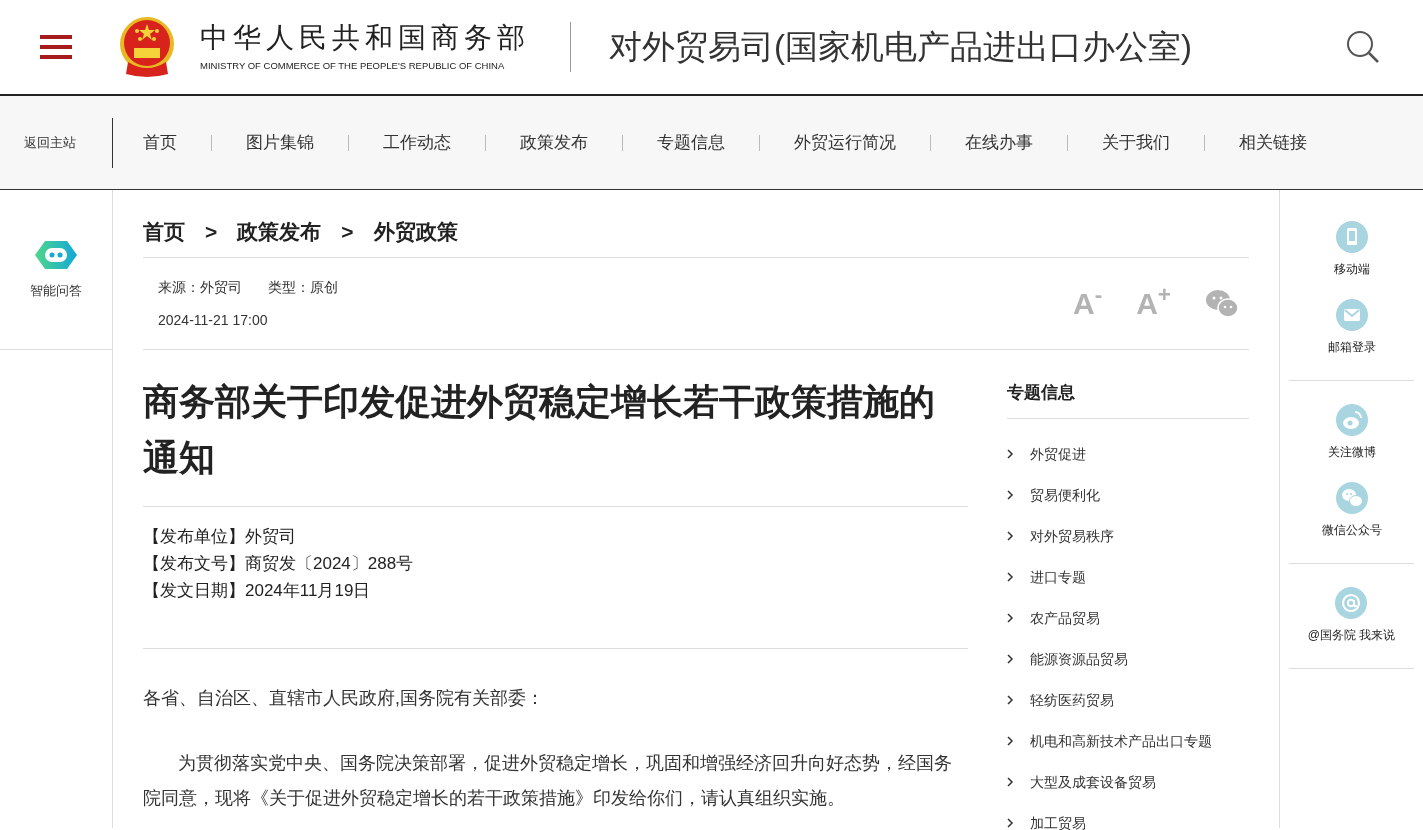  Describe the element at coordinates (147, 47) in the screenshot. I see `emblem-icon` at that location.